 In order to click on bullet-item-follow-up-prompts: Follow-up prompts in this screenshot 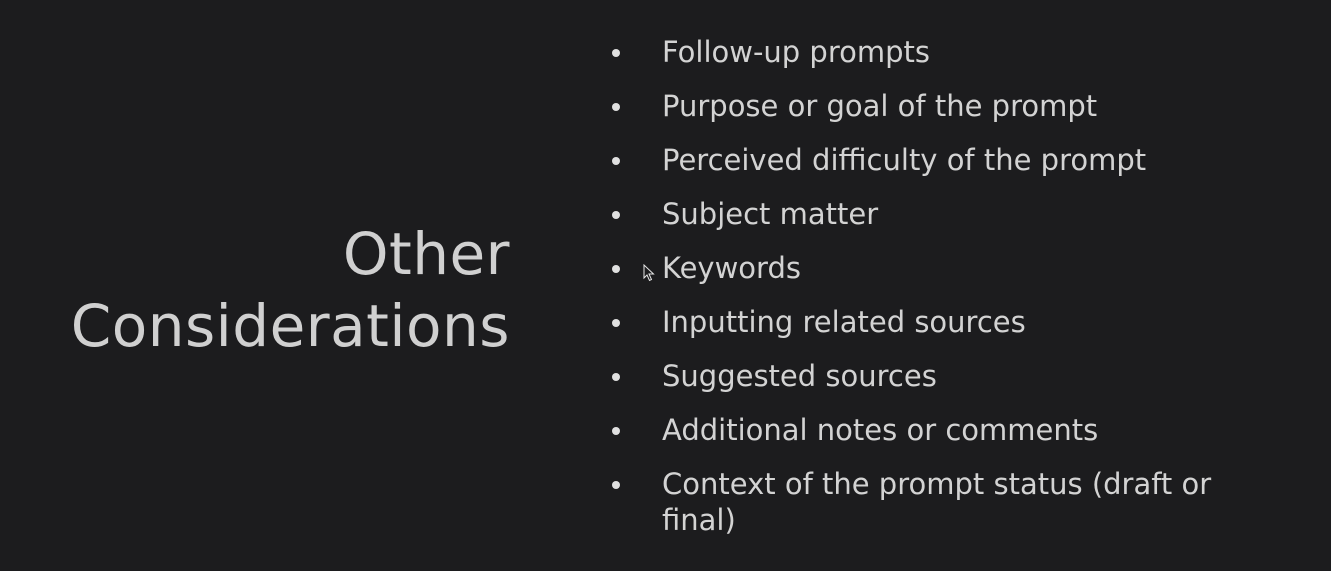, I will do `click(928, 52)`.